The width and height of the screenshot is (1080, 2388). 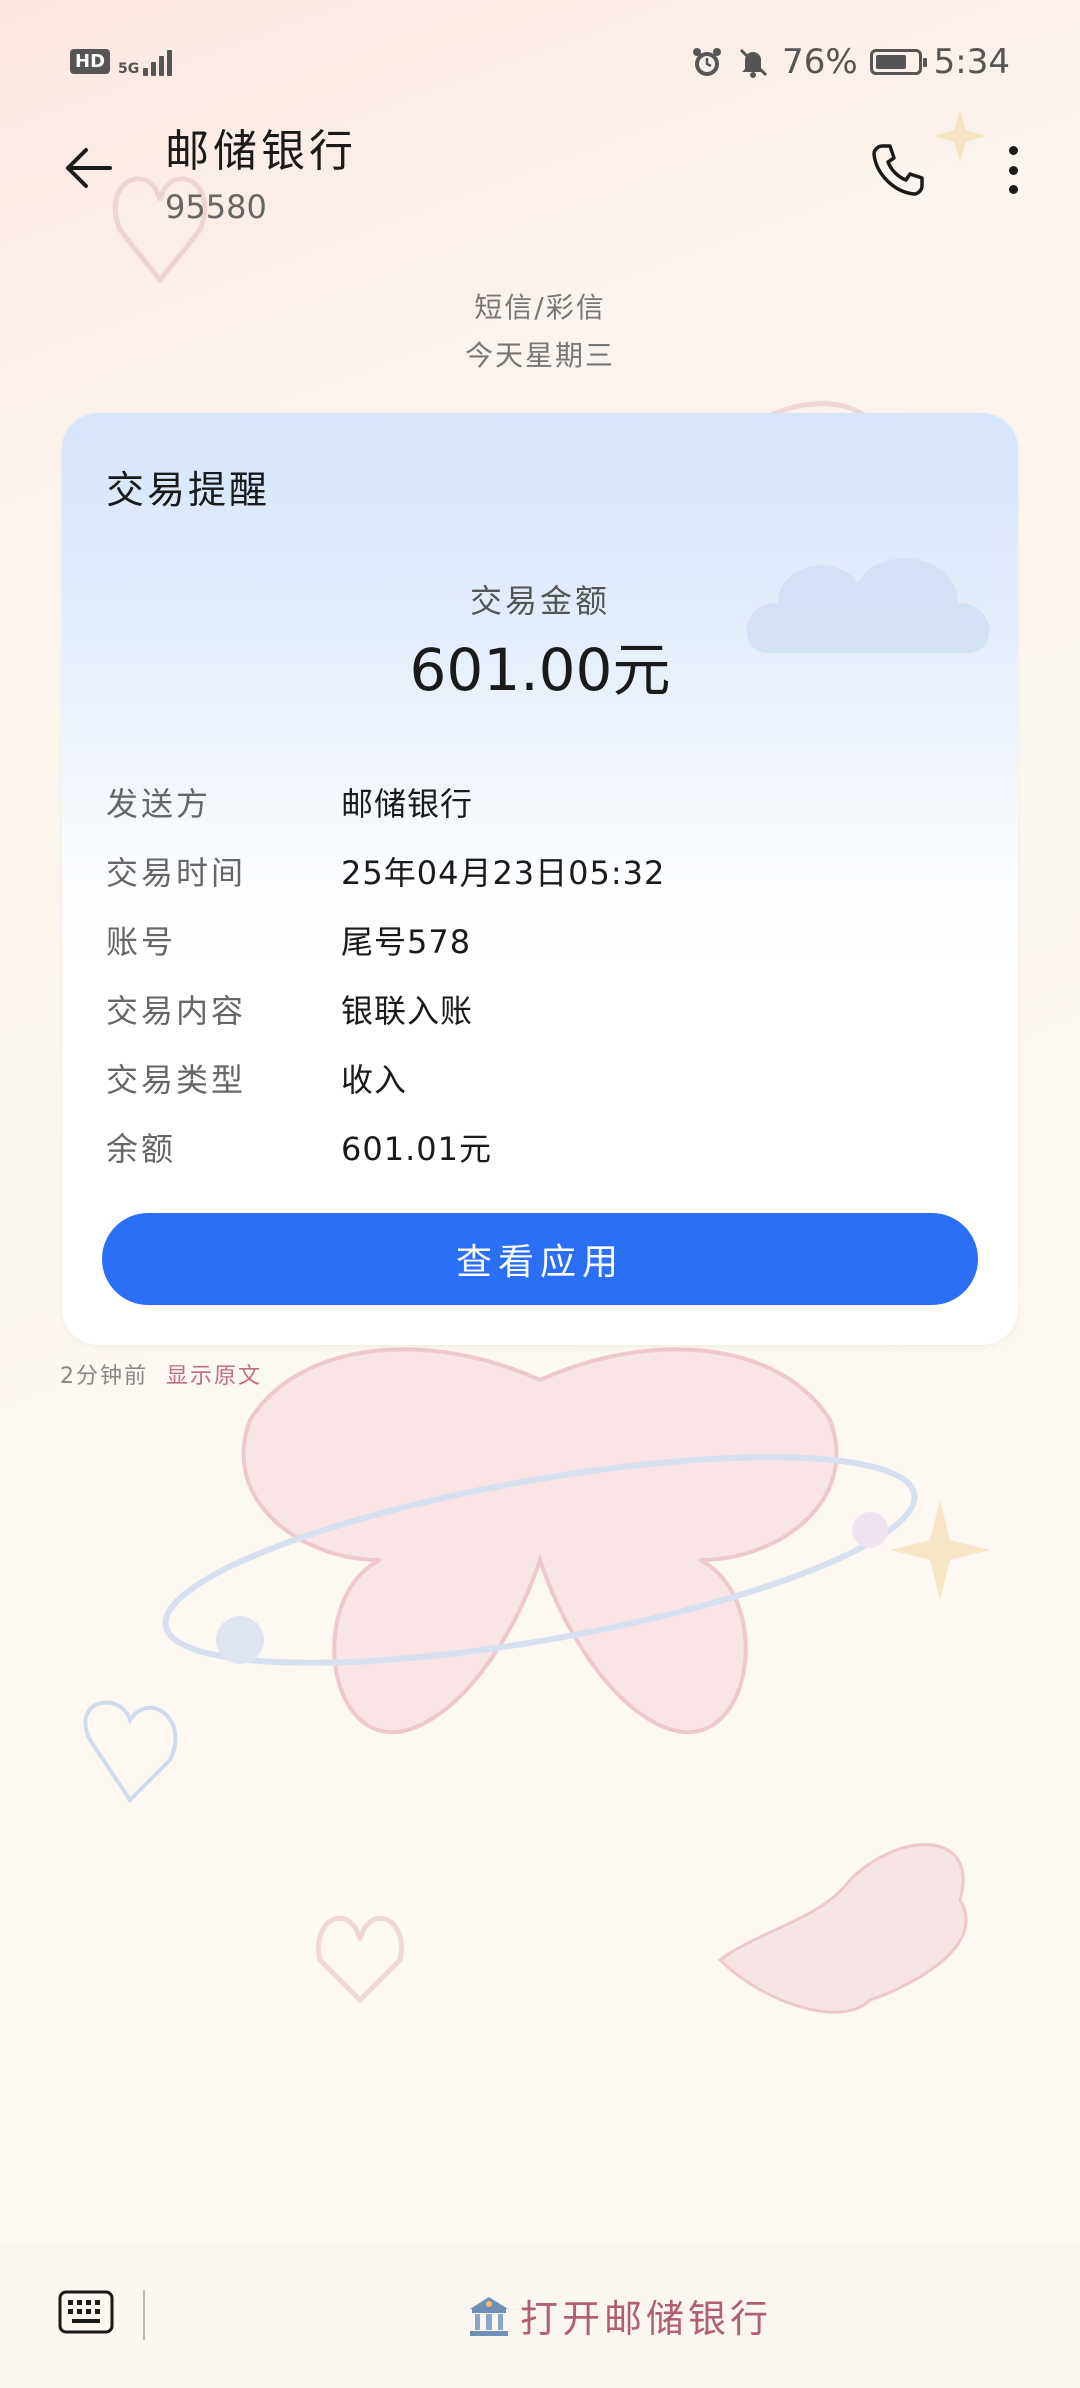 I want to click on card-title: 交易提醒, so click(x=188, y=490).